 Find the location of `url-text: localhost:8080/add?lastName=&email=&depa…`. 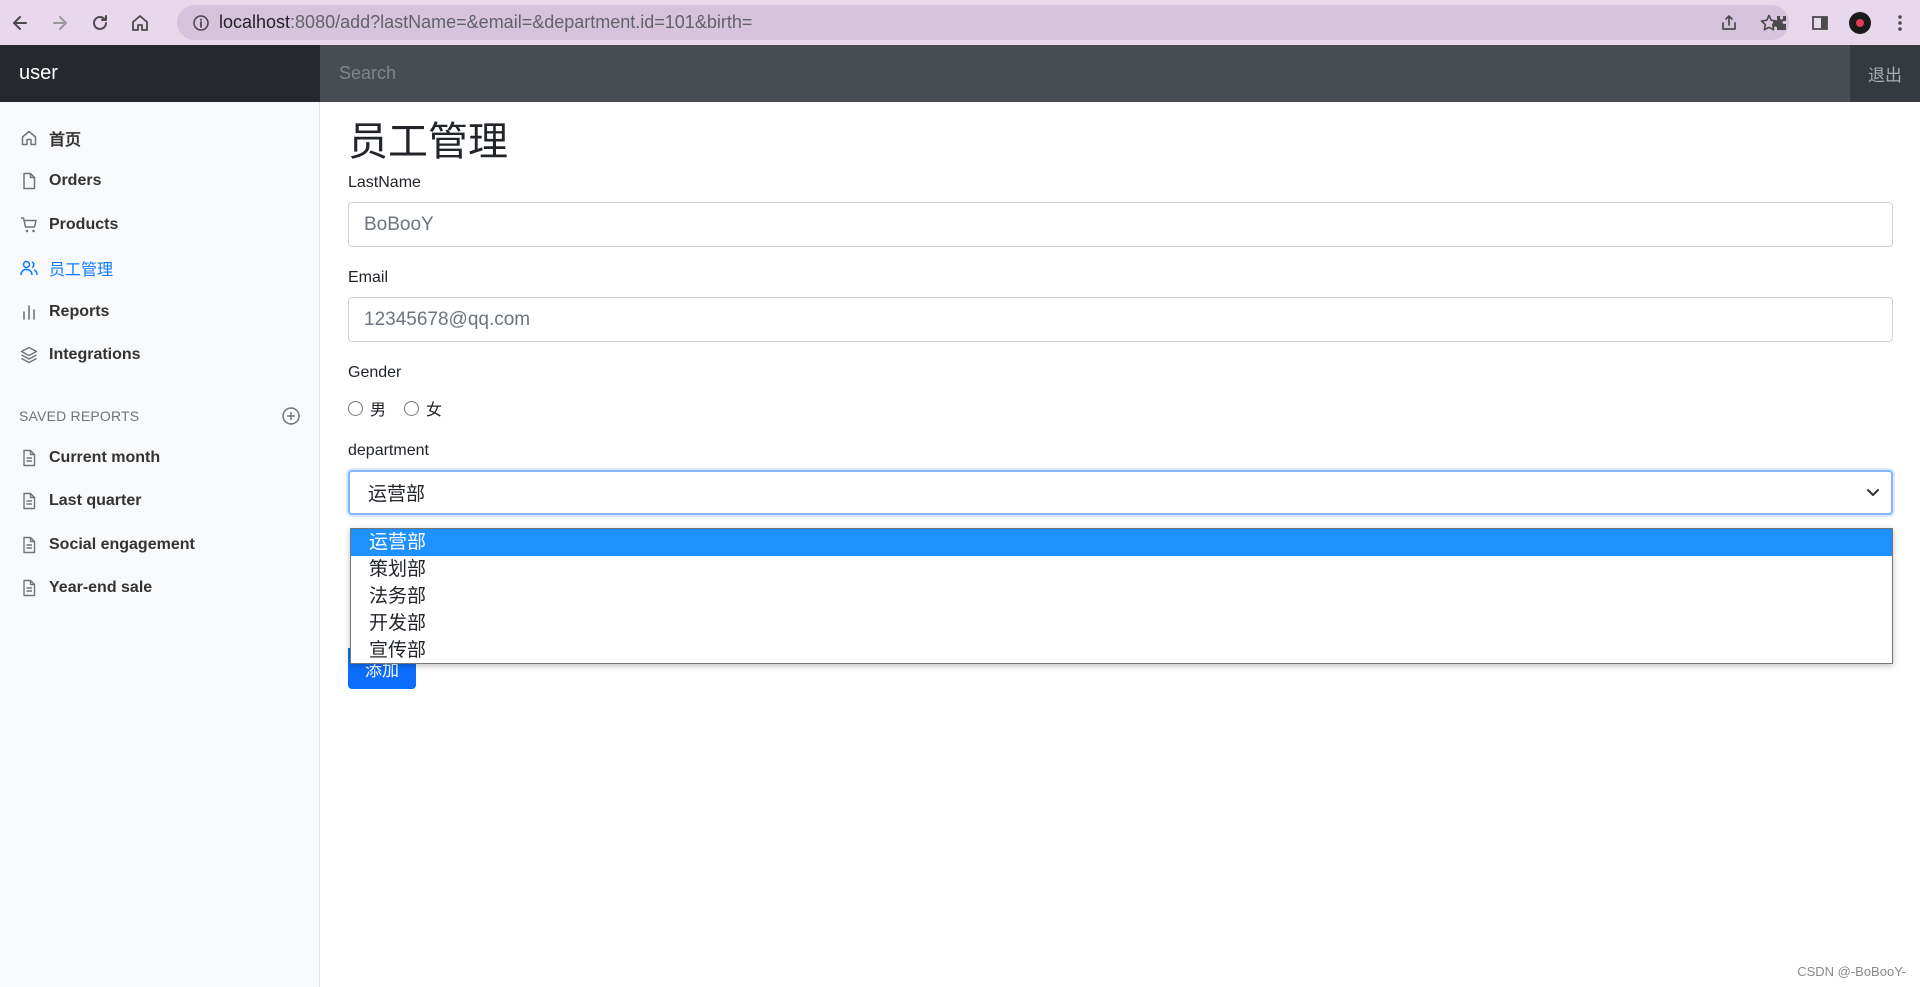

url-text: localhost:8080/add?lastName=&email=&depa… is located at coordinates (485, 22).